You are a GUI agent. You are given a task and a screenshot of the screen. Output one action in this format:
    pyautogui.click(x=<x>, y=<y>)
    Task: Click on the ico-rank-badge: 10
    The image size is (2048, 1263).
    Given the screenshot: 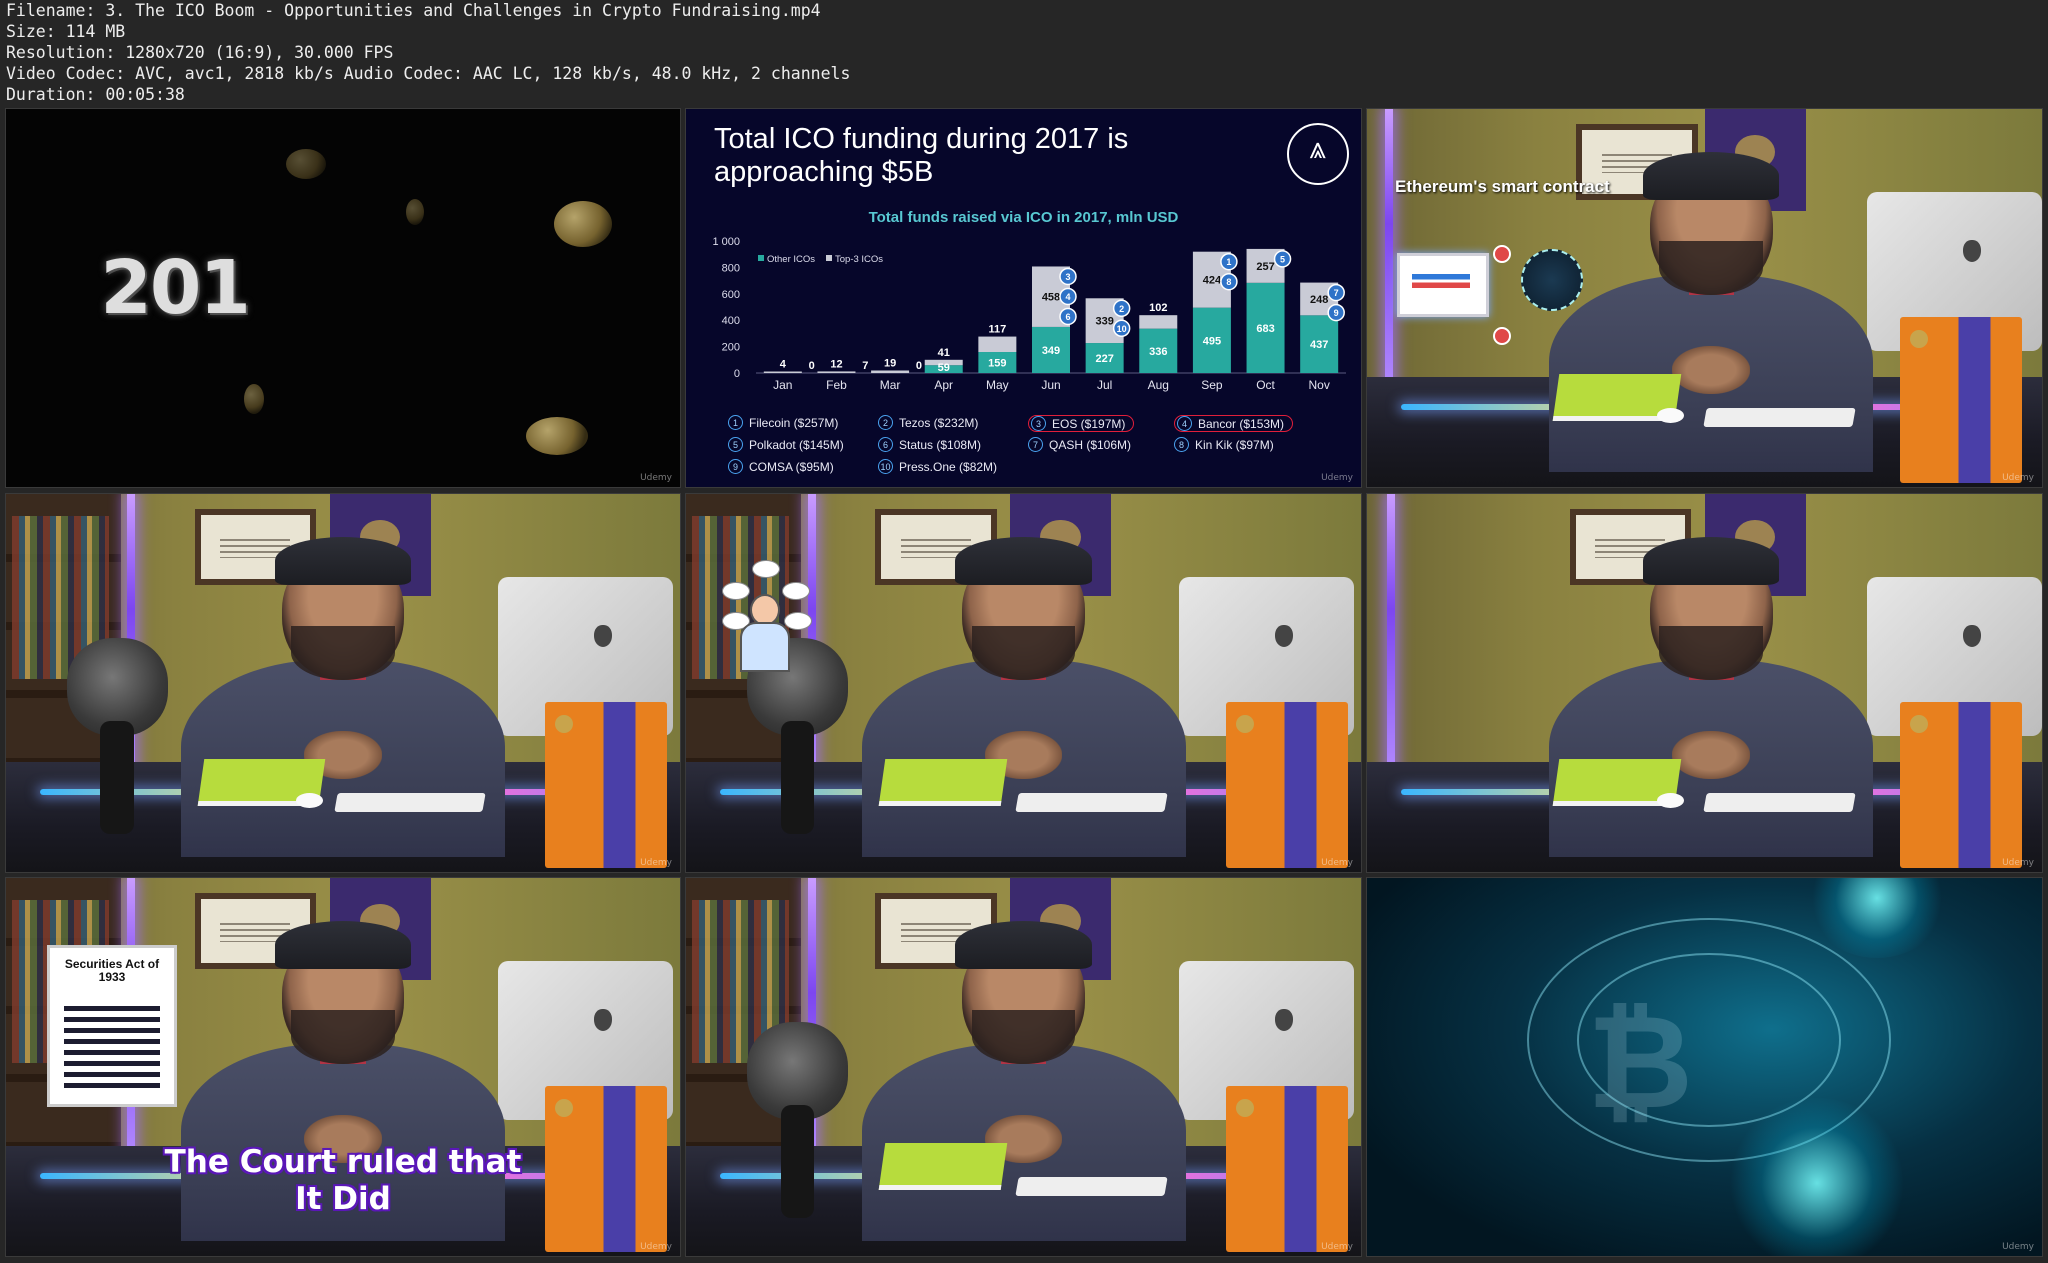 What is the action you would take?
    pyautogui.click(x=885, y=466)
    